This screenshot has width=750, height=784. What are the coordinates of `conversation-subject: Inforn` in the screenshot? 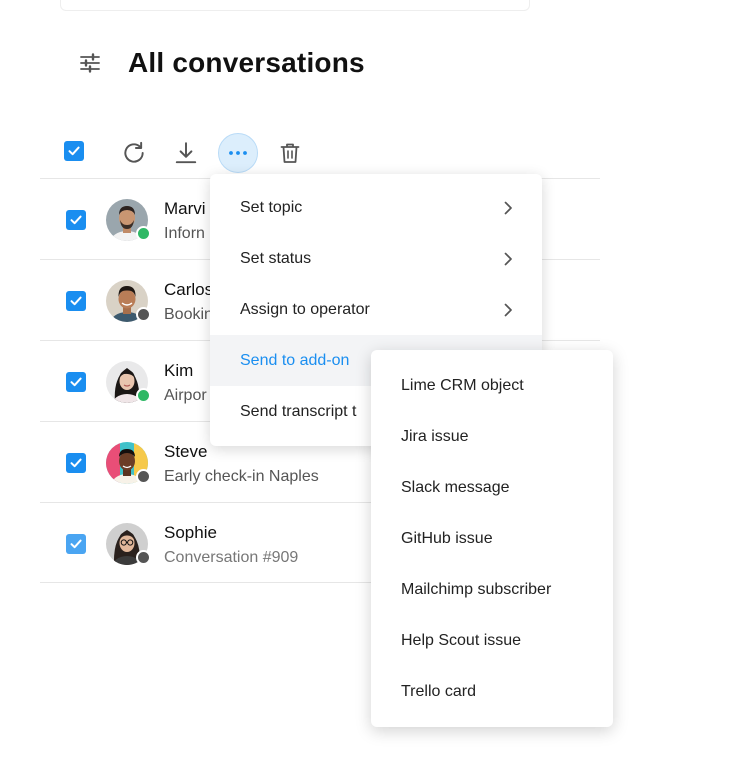 It's located at (184, 233).